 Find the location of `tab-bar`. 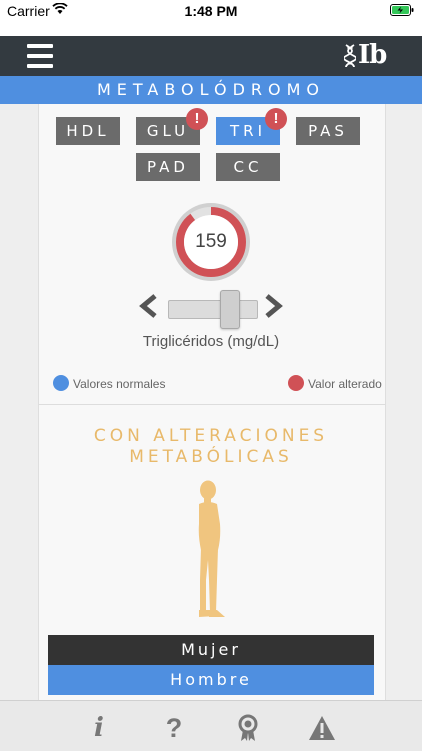

tab-bar is located at coordinates (211, 725).